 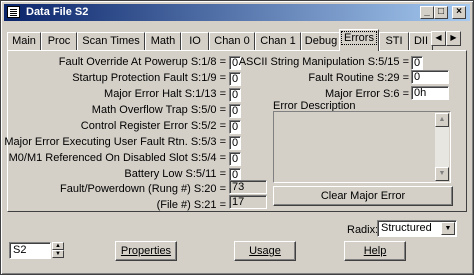 What do you see at coordinates (158, 110) in the screenshot?
I see `field-label: Math Overflow Trap S:5/0 =` at bounding box center [158, 110].